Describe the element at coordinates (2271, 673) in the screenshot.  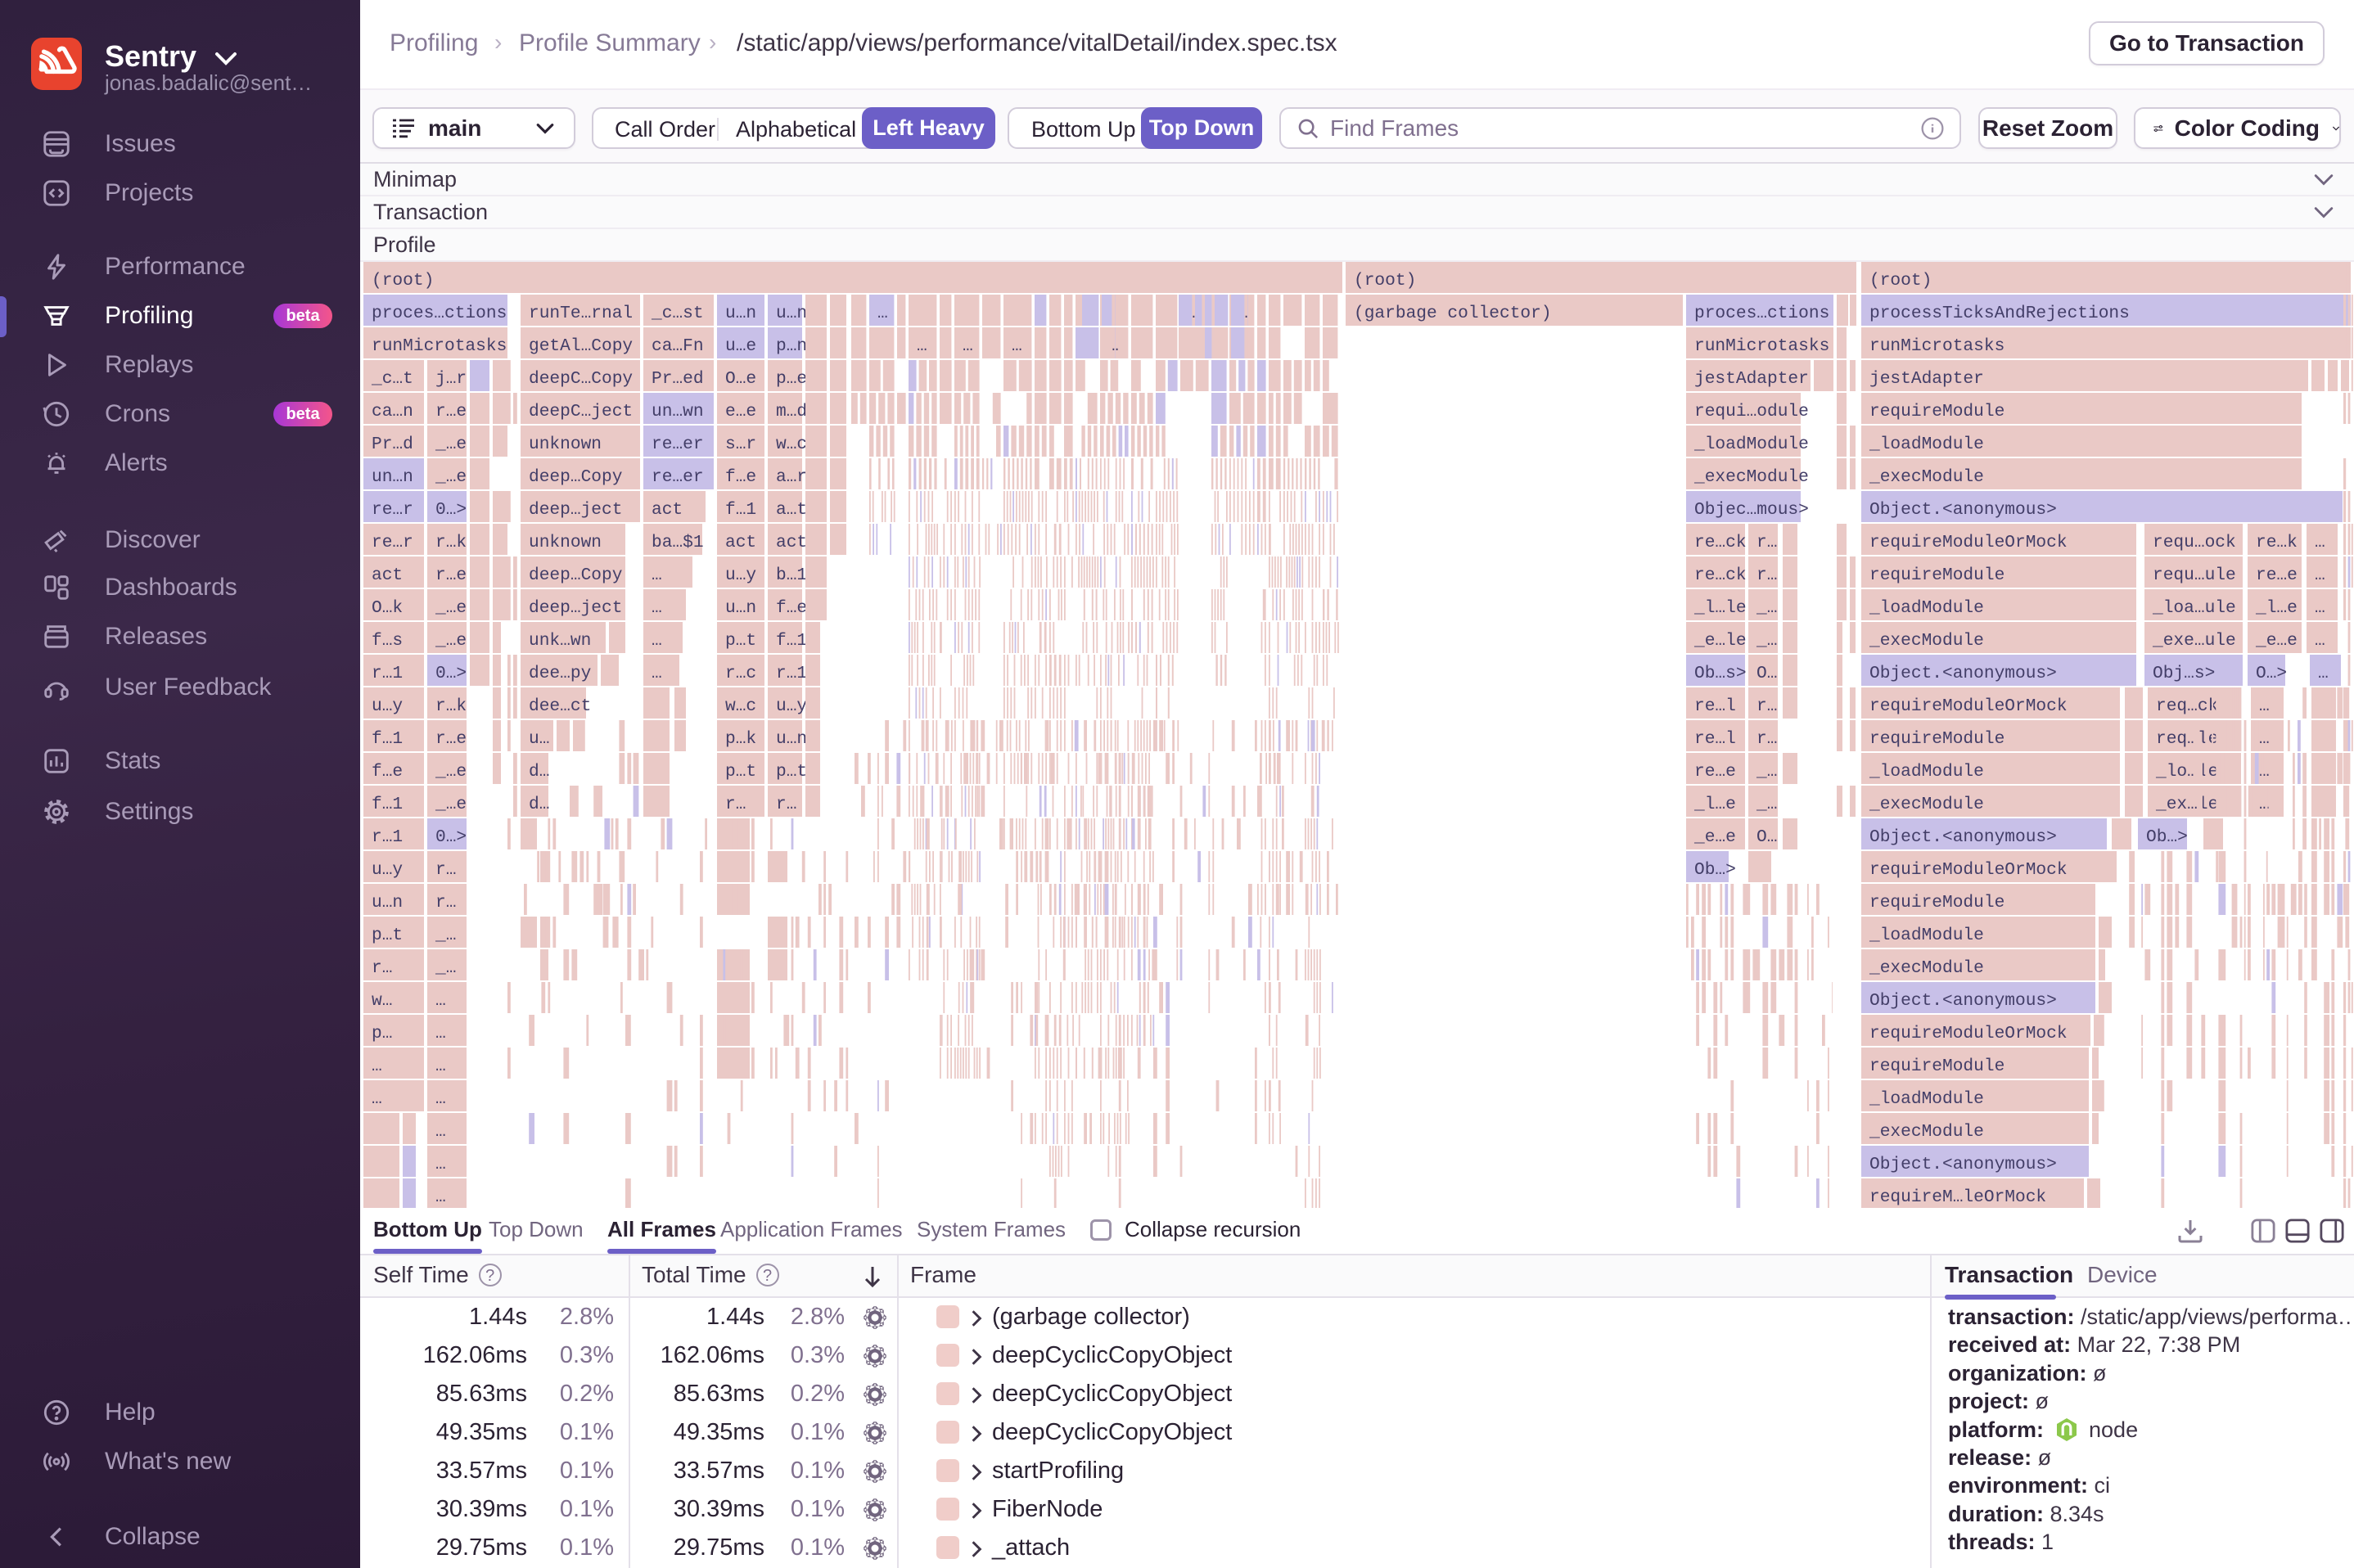
I see `svg-text: O…>` at that location.